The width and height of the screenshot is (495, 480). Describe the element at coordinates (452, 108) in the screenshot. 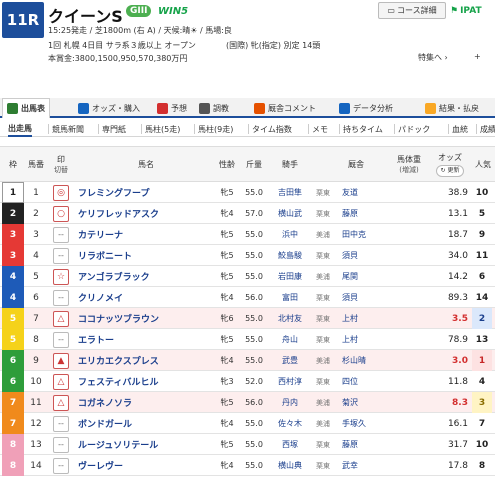

I see `tab-6: 結果・払戻` at that location.